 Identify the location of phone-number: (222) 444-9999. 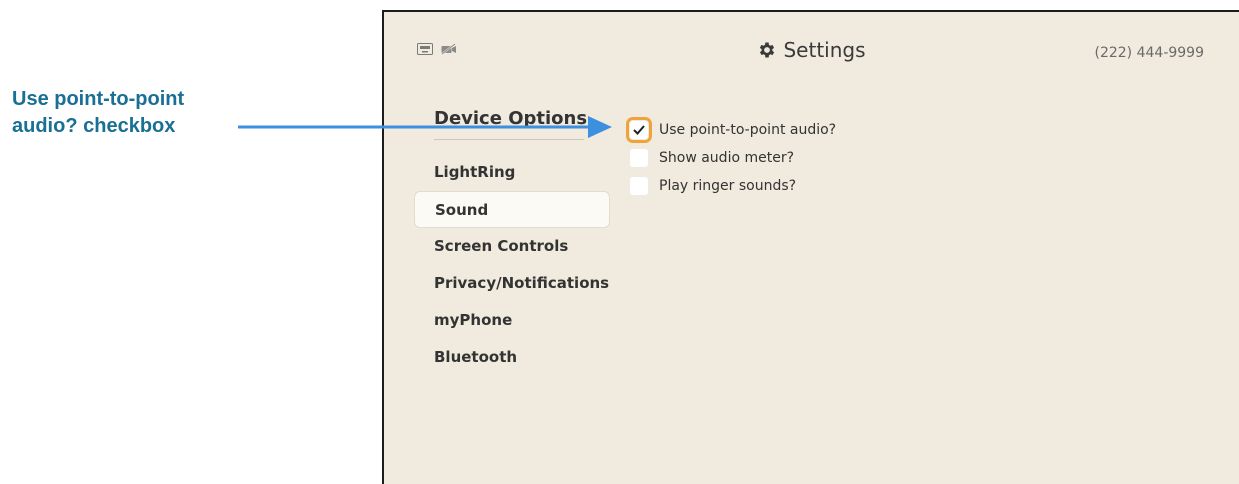
(1149, 53).